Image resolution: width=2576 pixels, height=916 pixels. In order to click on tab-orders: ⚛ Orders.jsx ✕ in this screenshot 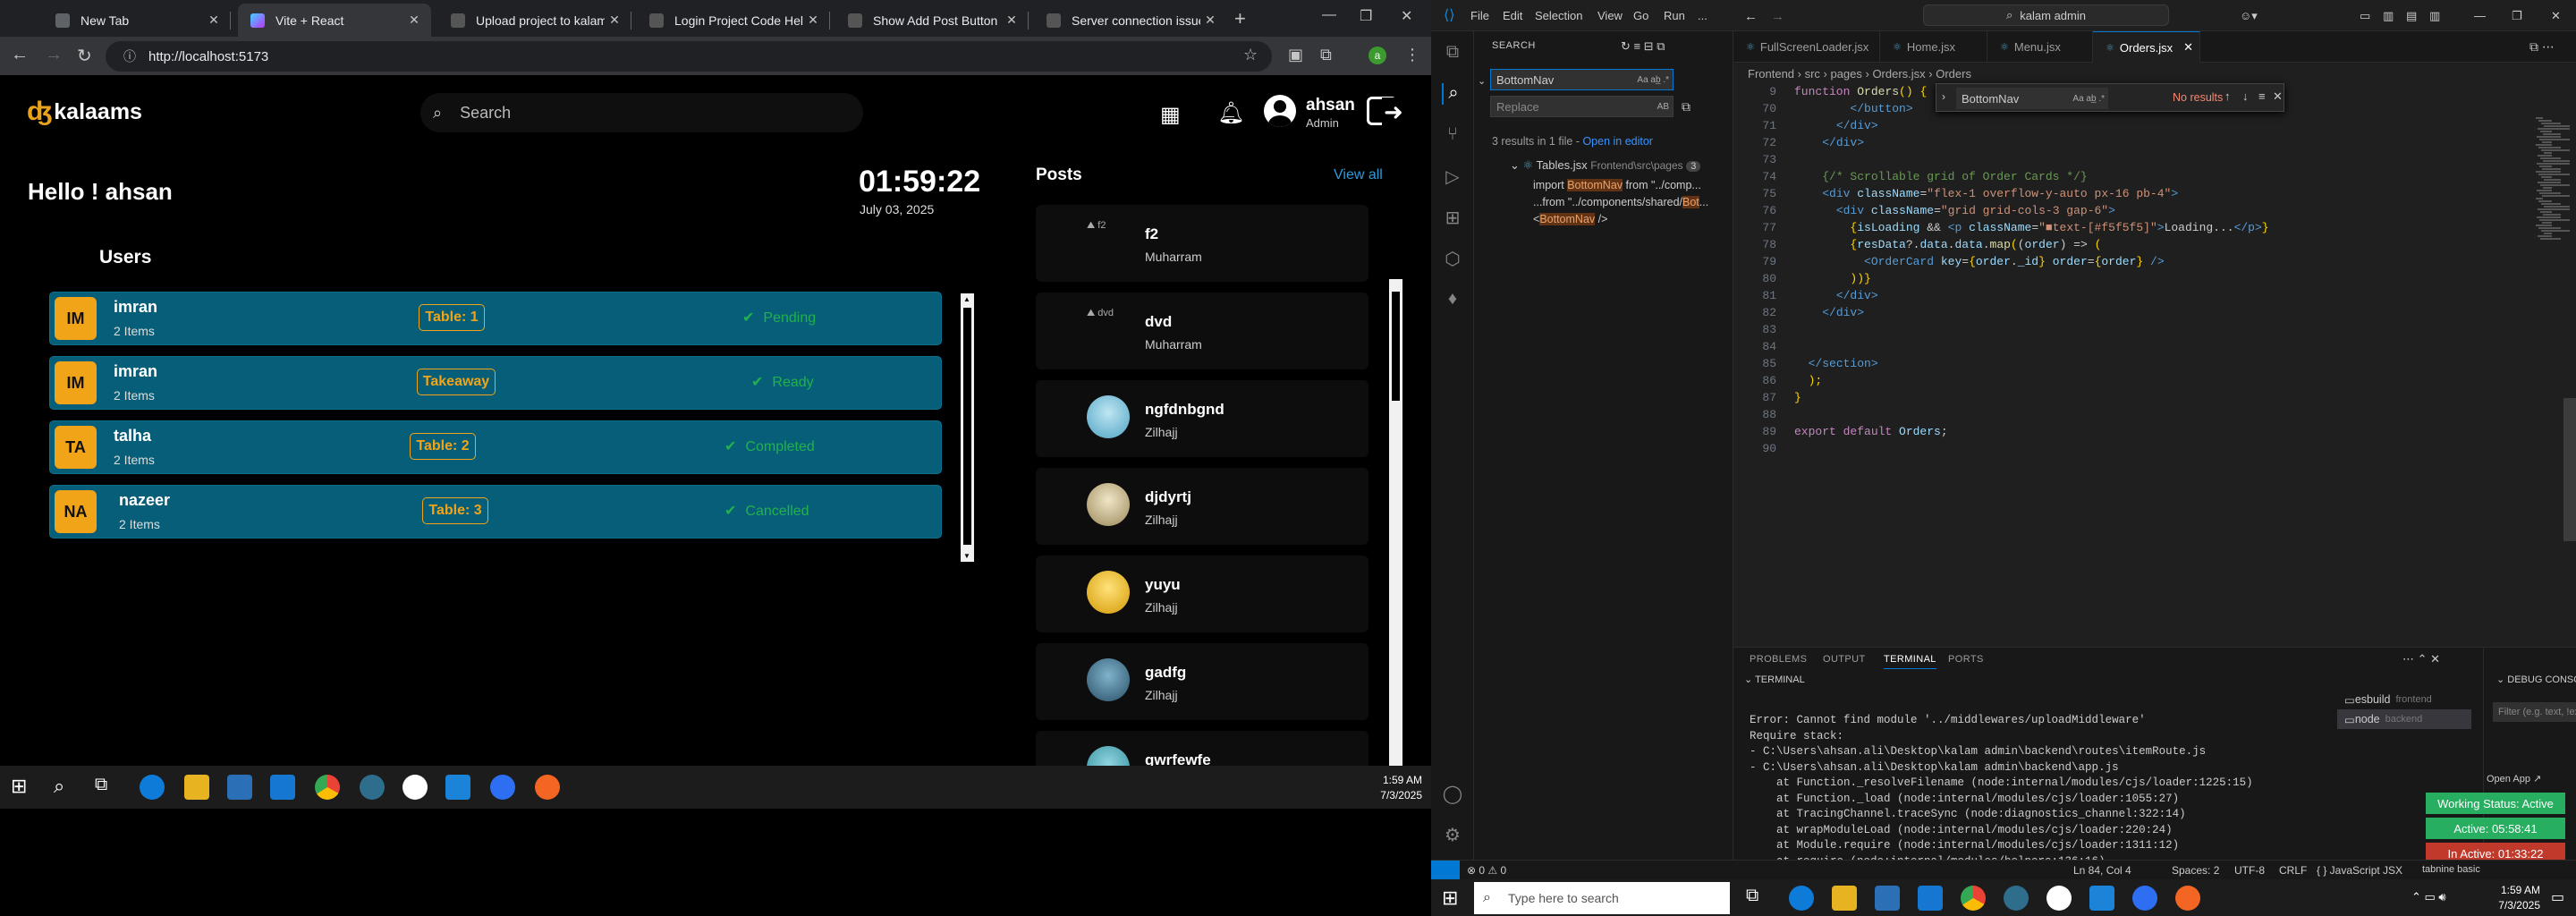, I will do `click(2146, 47)`.